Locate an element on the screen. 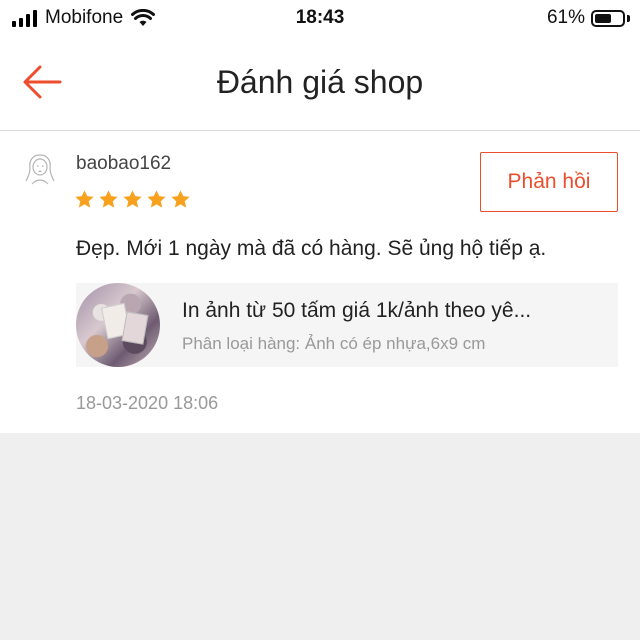 This screenshot has width=640, height=640. product-thumbnail is located at coordinates (118, 325).